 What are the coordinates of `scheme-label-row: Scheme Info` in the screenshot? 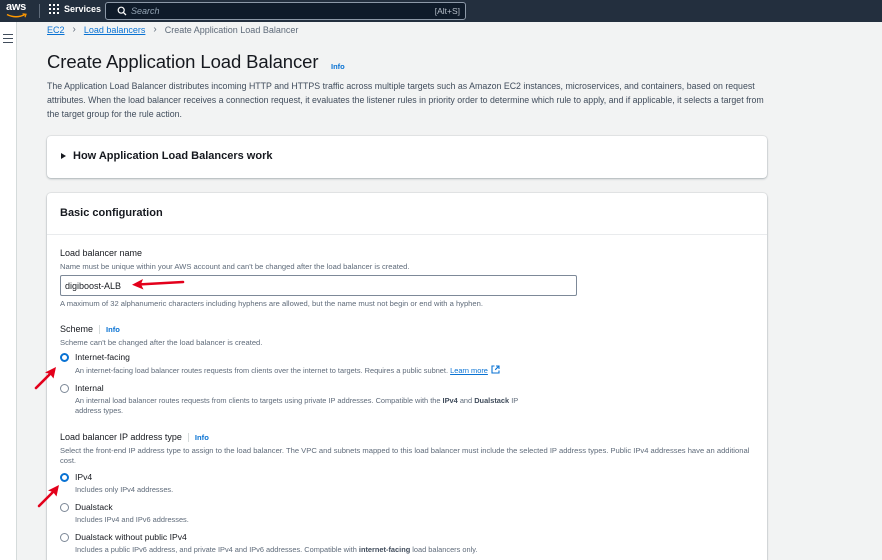 It's located at (90, 329).